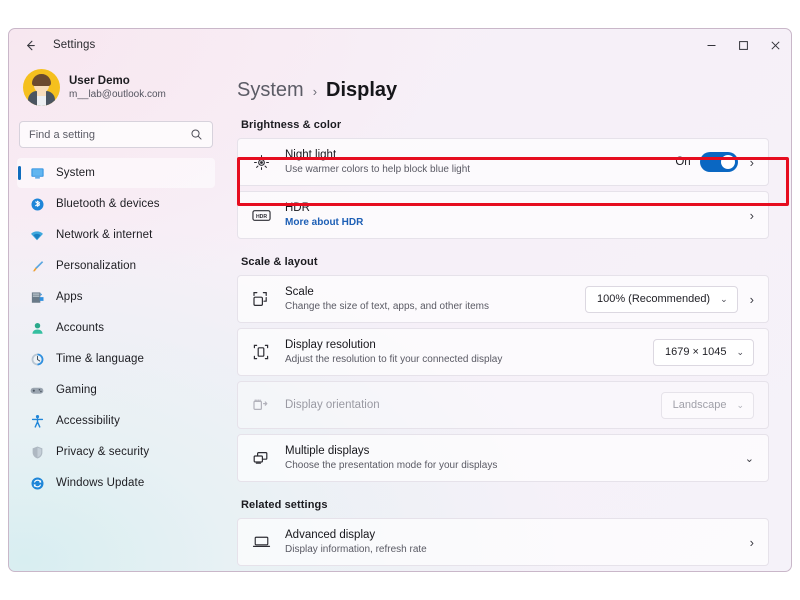  I want to click on search-box, so click(116, 134).